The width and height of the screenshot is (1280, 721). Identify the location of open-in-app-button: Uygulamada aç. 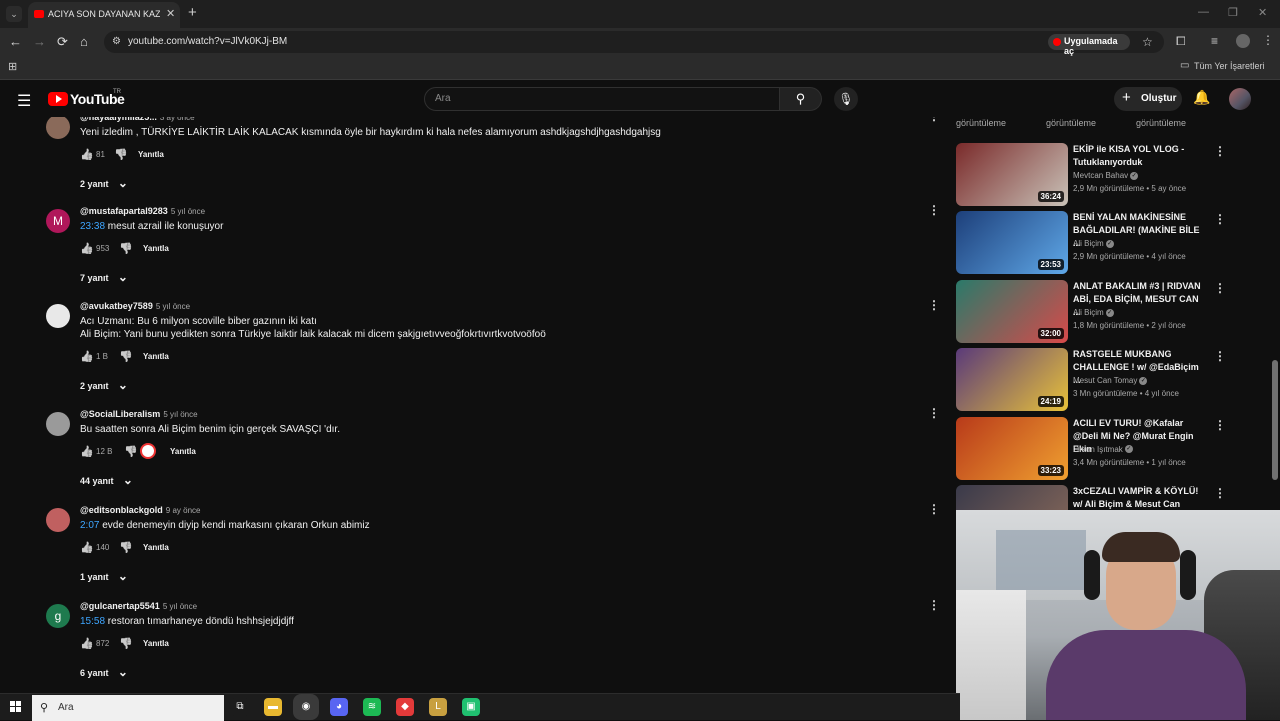
(1089, 45).